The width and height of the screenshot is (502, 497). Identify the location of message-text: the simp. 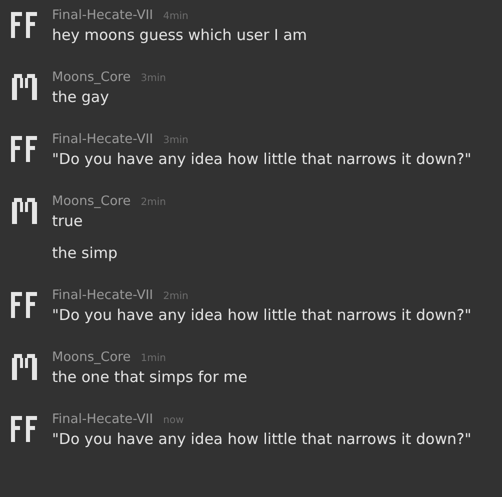
(85, 253).